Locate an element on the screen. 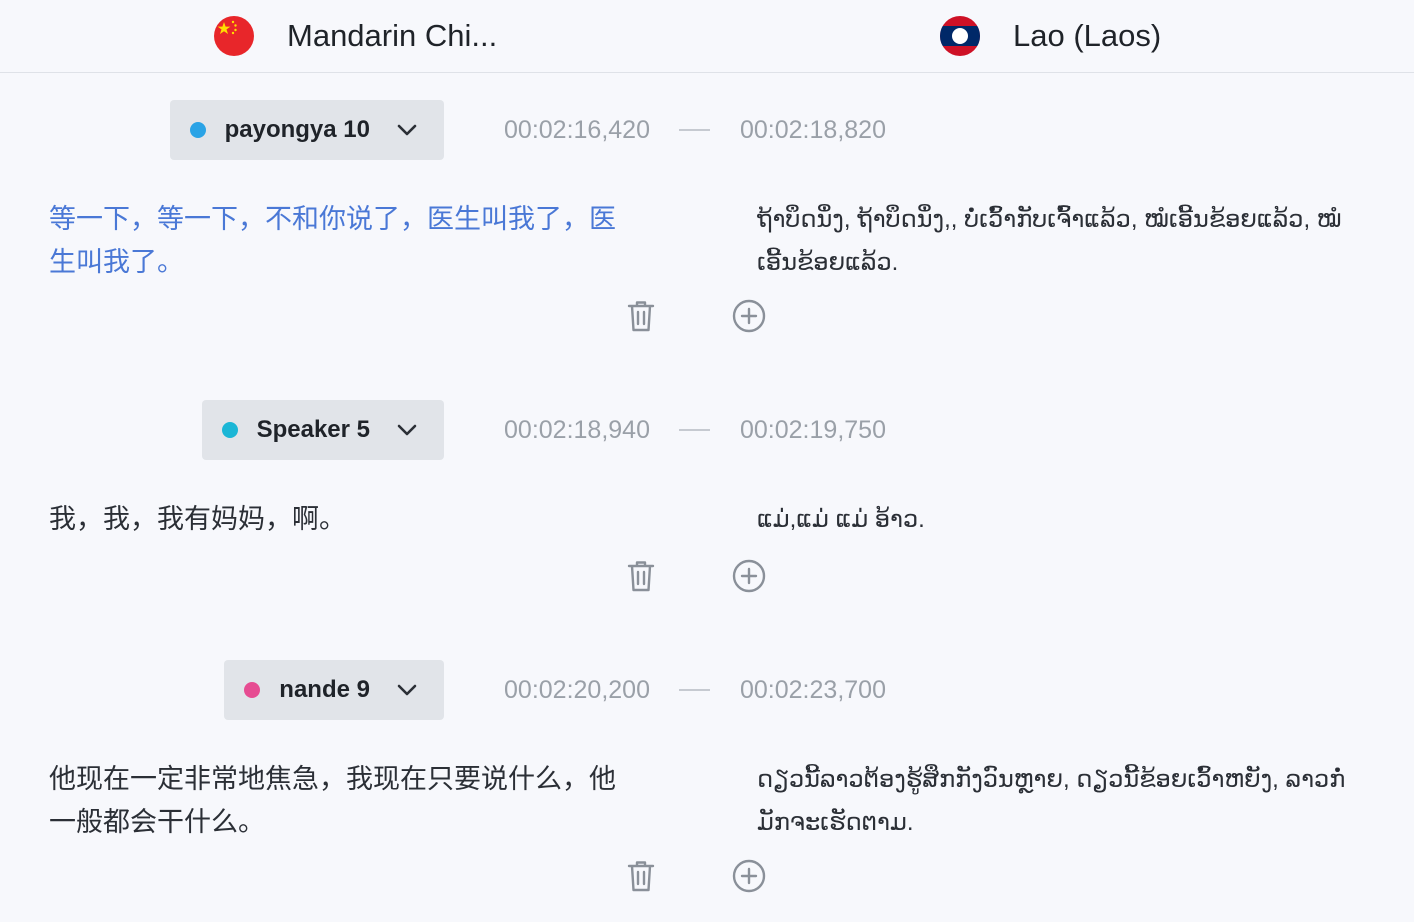 This screenshot has width=1414, height=922. laos-flag-icon is located at coordinates (960, 36).